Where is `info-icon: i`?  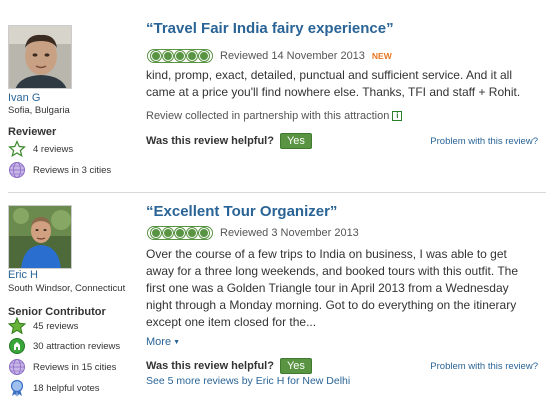 info-icon: i is located at coordinates (397, 116).